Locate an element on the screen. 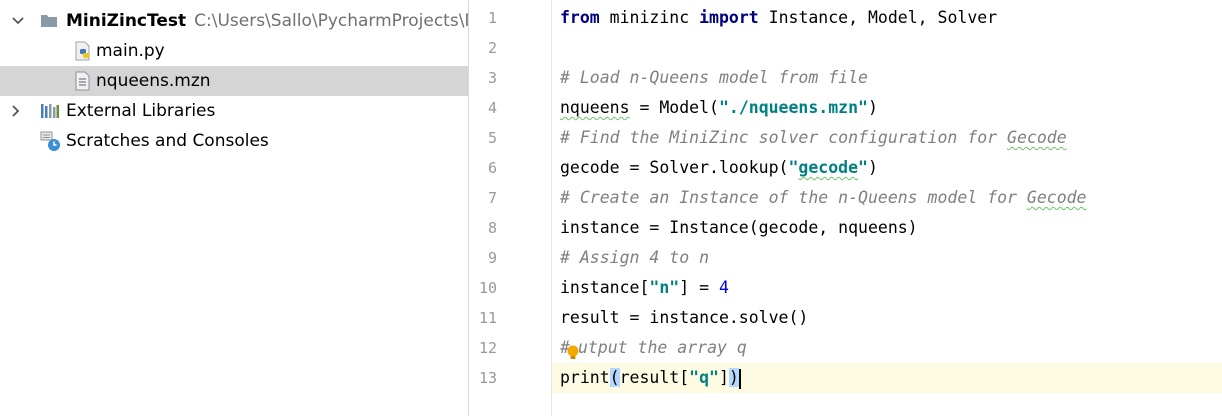 The height and width of the screenshot is (416, 1222). code-token: "q" is located at coordinates (704, 377).